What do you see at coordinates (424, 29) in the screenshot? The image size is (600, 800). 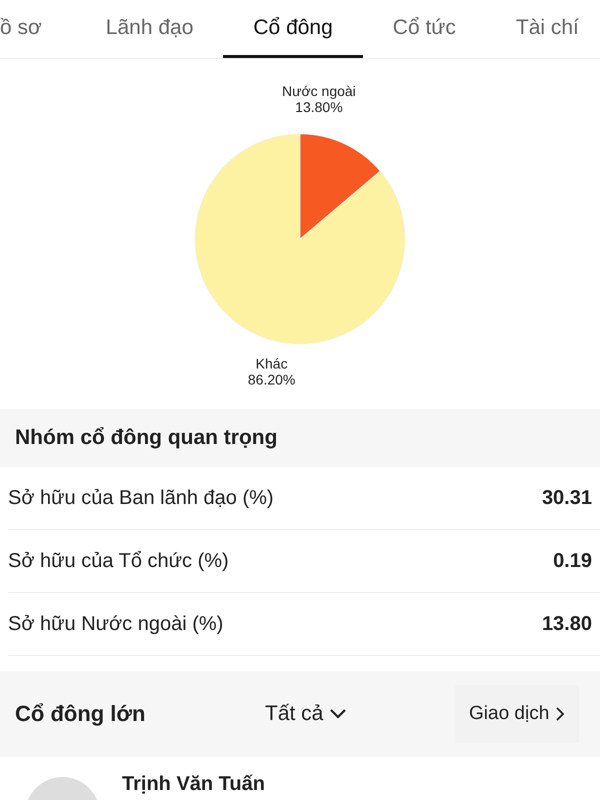 I see `tab: Cổ tức` at bounding box center [424, 29].